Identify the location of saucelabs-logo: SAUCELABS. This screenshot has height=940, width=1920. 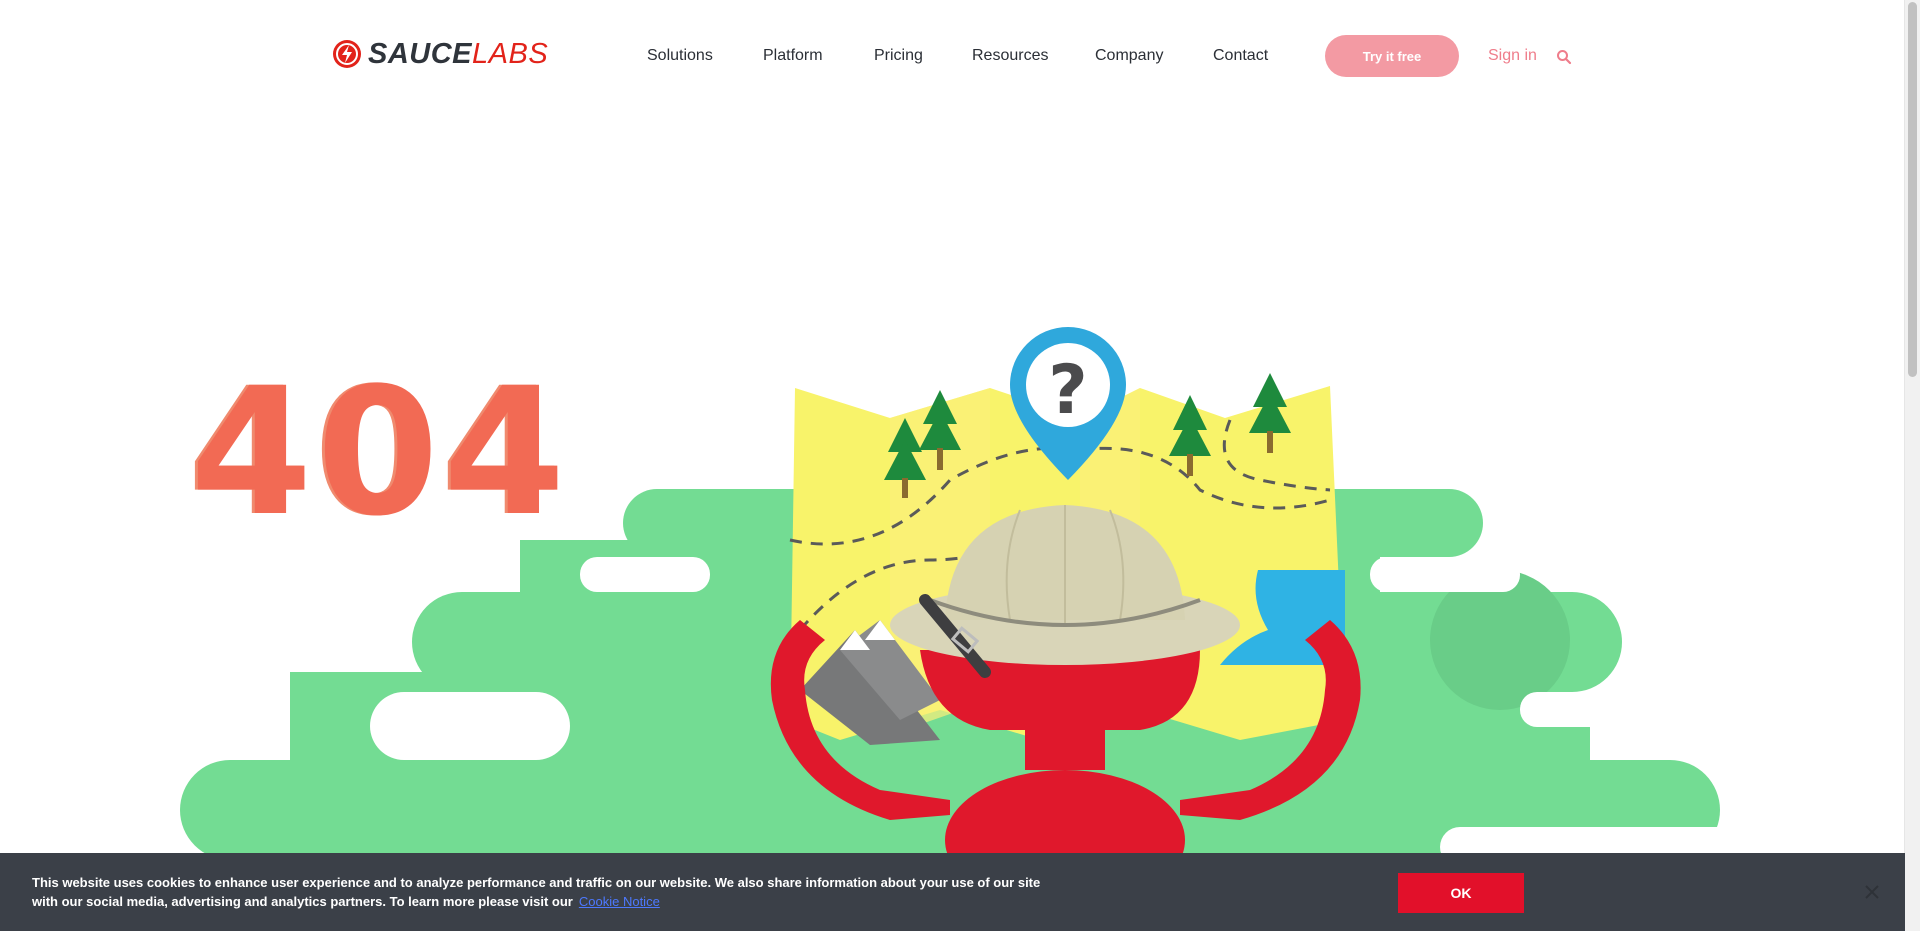
(440, 54).